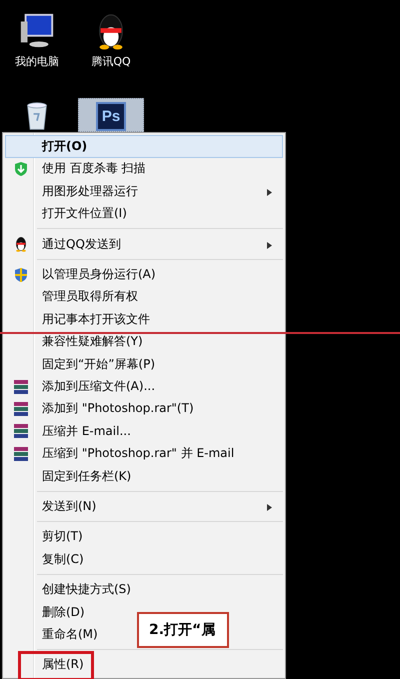 This screenshot has height=679, width=400. Describe the element at coordinates (37, 61) in the screenshot. I see `desktop-icon-label: 我的电脑` at that location.